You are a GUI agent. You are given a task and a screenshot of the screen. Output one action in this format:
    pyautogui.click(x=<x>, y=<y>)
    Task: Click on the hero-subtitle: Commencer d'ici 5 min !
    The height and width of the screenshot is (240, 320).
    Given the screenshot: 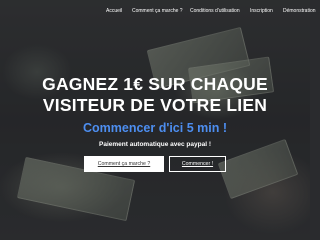 What is the action you would take?
    pyautogui.click(x=155, y=128)
    